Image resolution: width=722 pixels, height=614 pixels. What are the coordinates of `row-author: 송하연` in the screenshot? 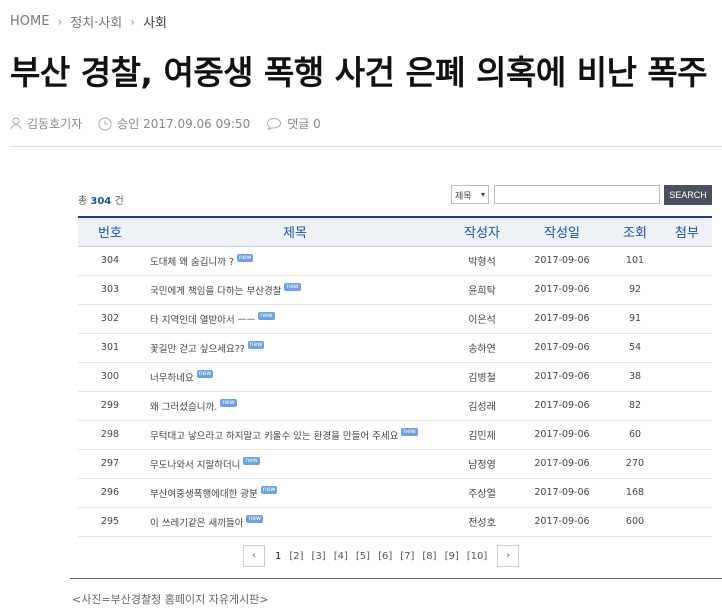 It's located at (482, 348).